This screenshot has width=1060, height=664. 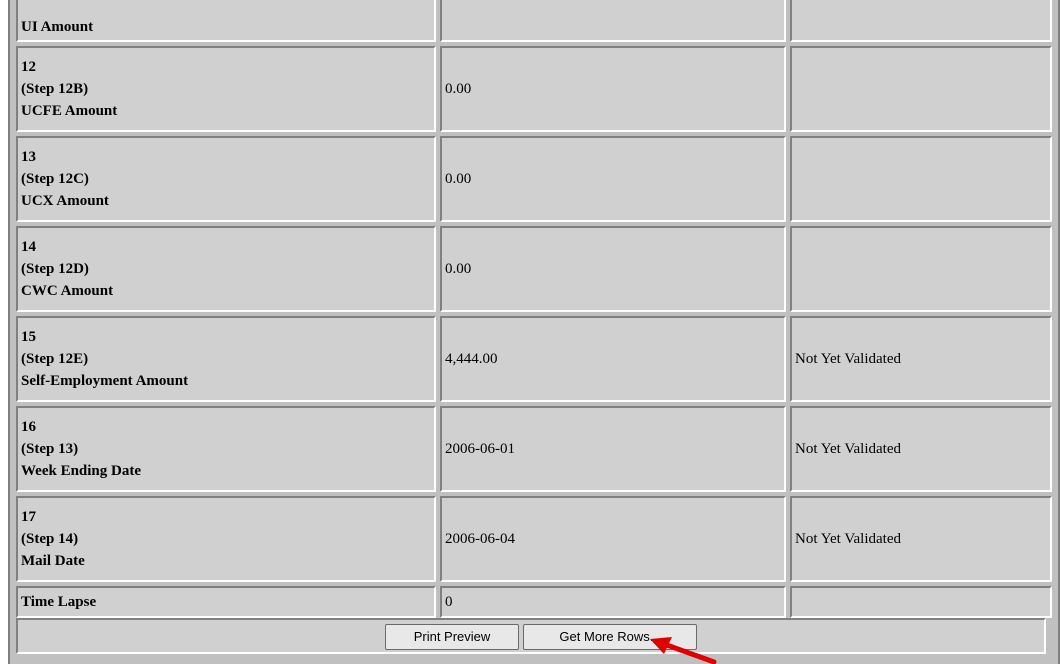 What do you see at coordinates (105, 381) in the screenshot?
I see `field-name-label: Self-Employment Amount` at bounding box center [105, 381].